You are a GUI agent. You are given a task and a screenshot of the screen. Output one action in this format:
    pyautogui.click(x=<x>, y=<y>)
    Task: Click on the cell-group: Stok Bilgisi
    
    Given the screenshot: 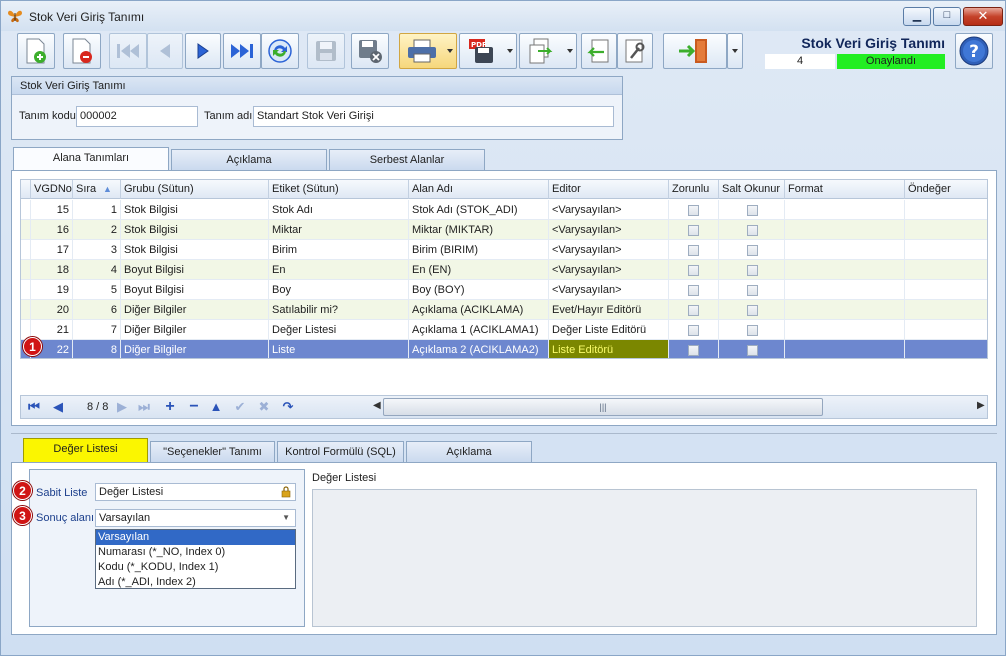 What is the action you would take?
    pyautogui.click(x=195, y=230)
    